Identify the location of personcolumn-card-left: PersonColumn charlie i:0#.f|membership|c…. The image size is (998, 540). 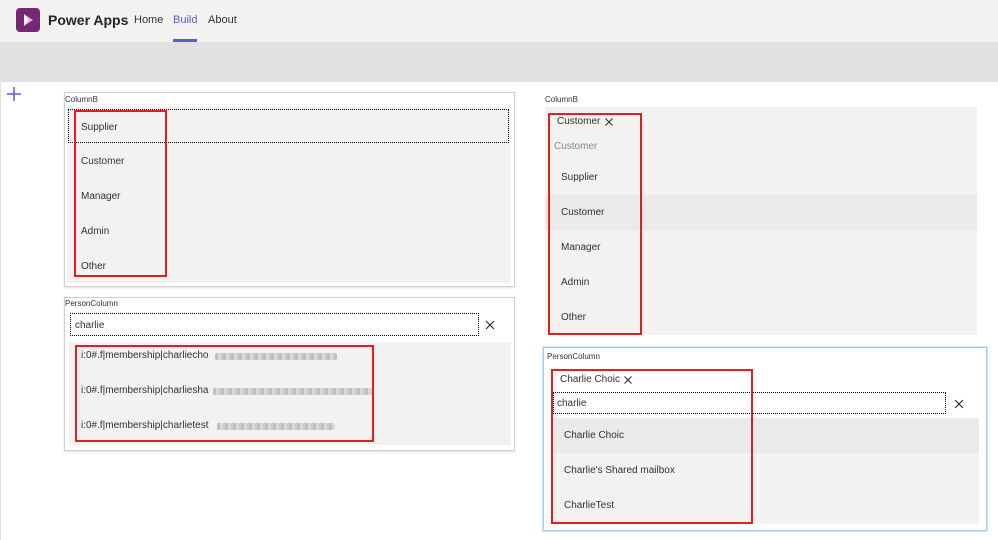
(289, 374).